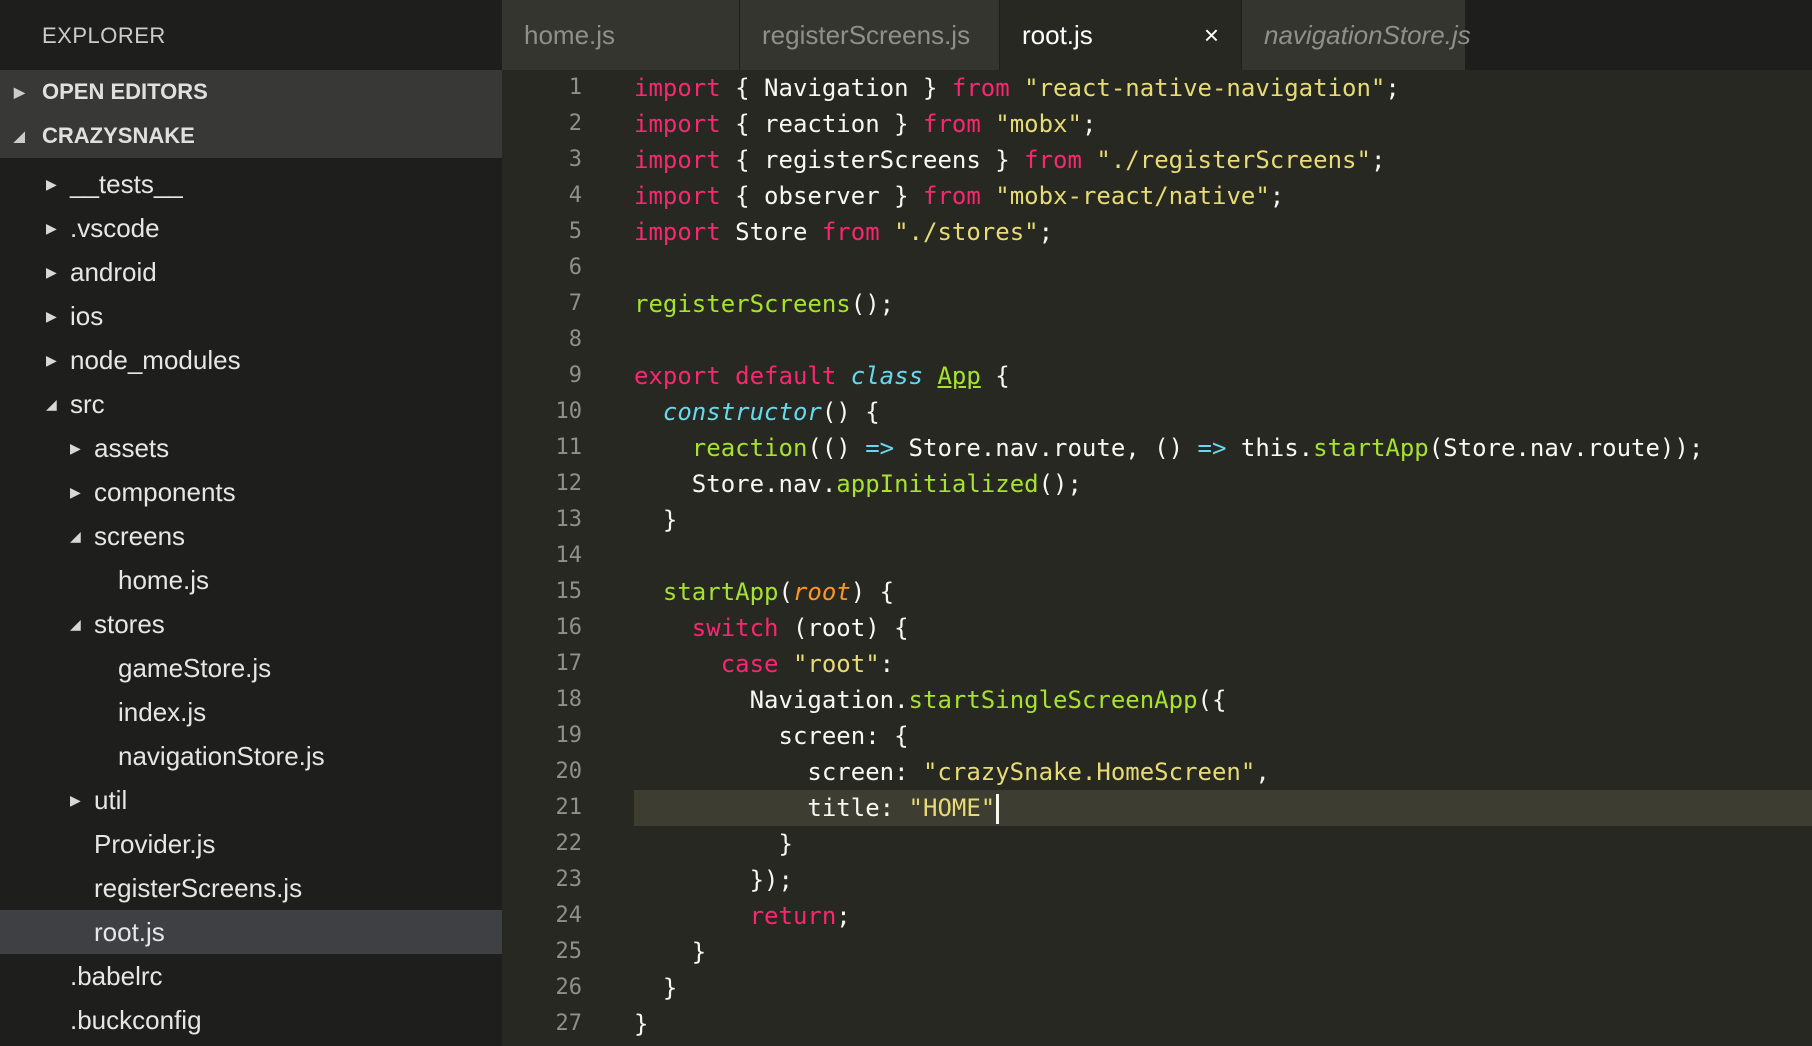 The image size is (1812, 1046). Describe the element at coordinates (251, 624) in the screenshot. I see `tree-folder: ◢ stores` at that location.